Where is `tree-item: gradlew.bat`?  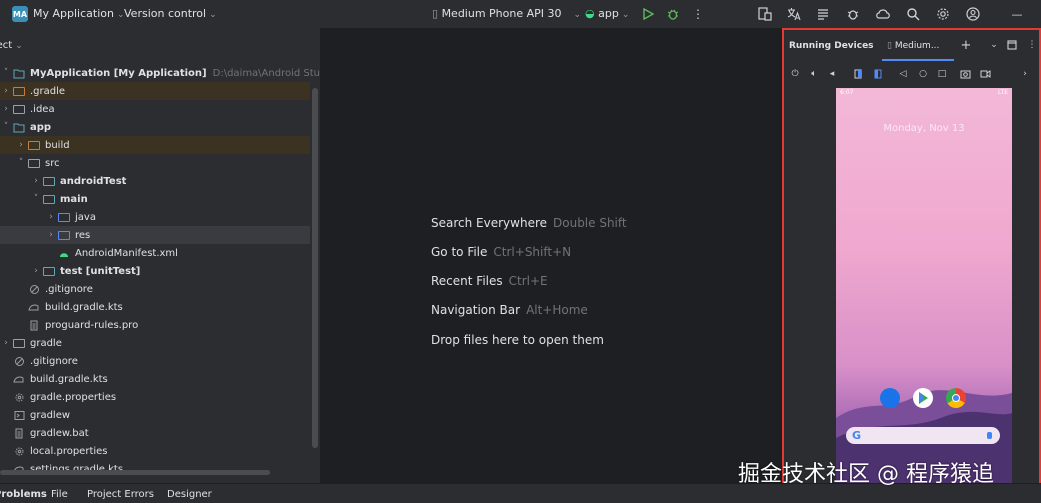
tree-item: gradlew.bat is located at coordinates (155, 433).